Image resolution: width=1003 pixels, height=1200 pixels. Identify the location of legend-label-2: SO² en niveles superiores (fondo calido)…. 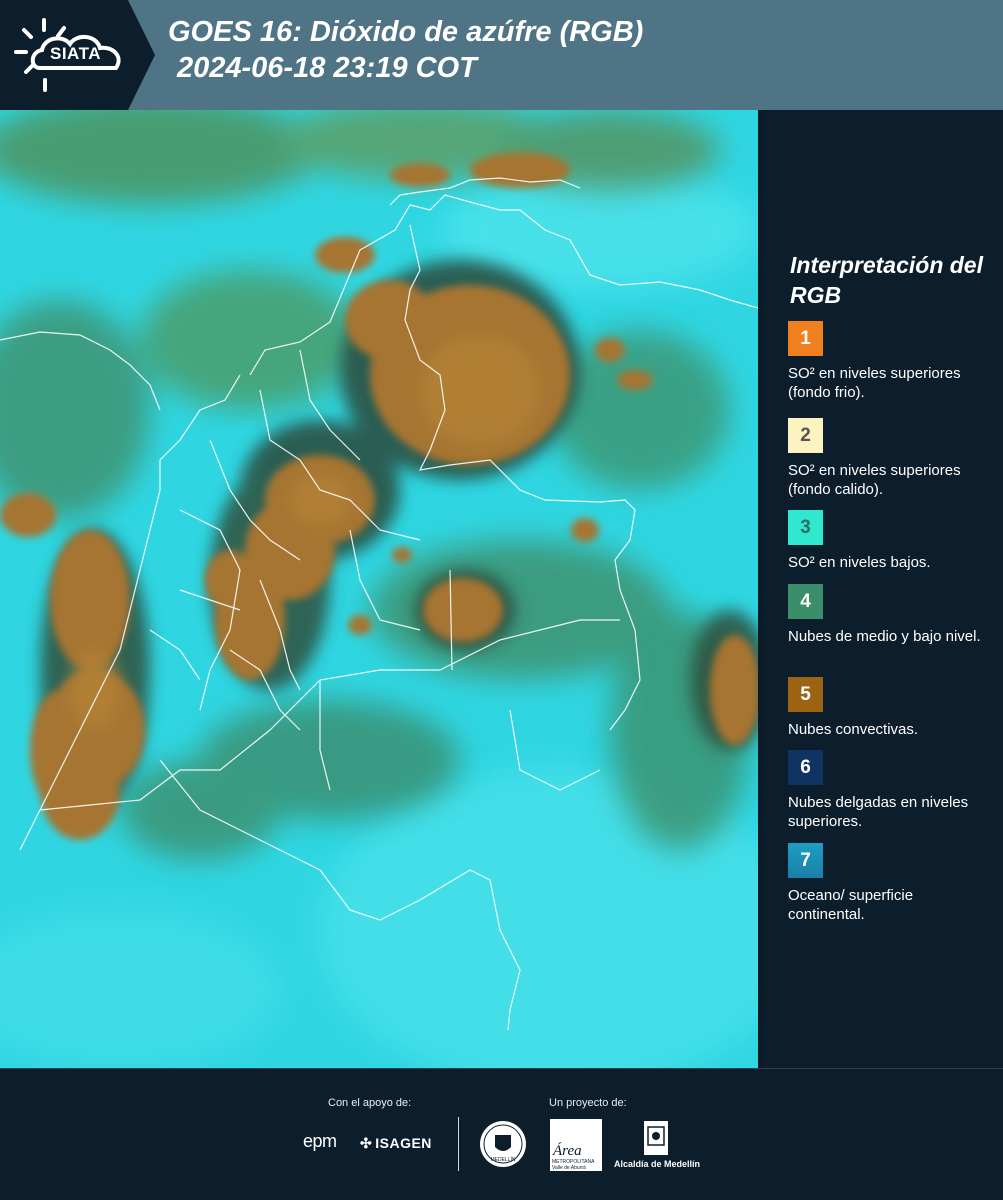
(874, 480).